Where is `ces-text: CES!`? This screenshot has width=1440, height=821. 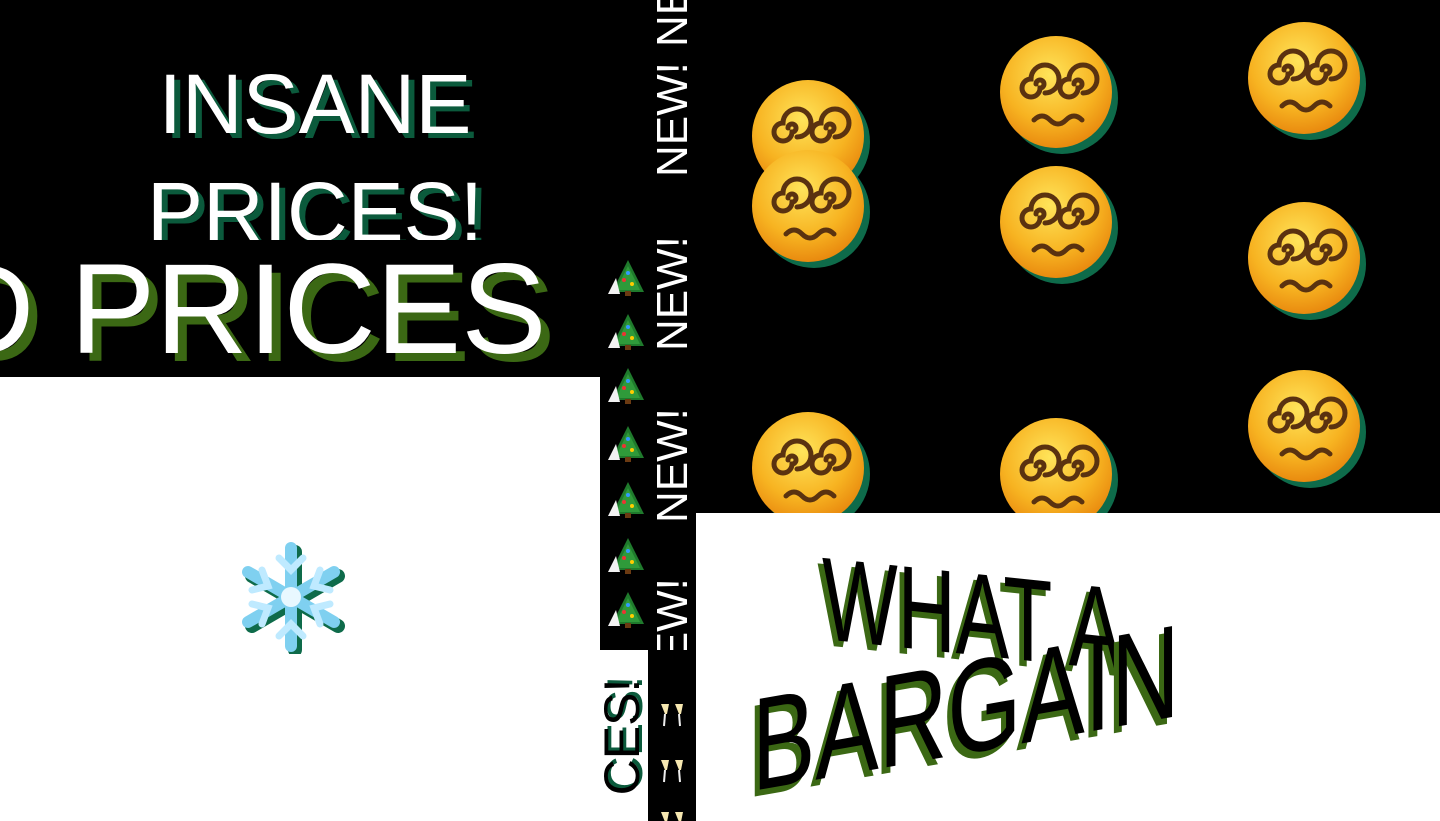 ces-text: CES! is located at coordinates (624, 737).